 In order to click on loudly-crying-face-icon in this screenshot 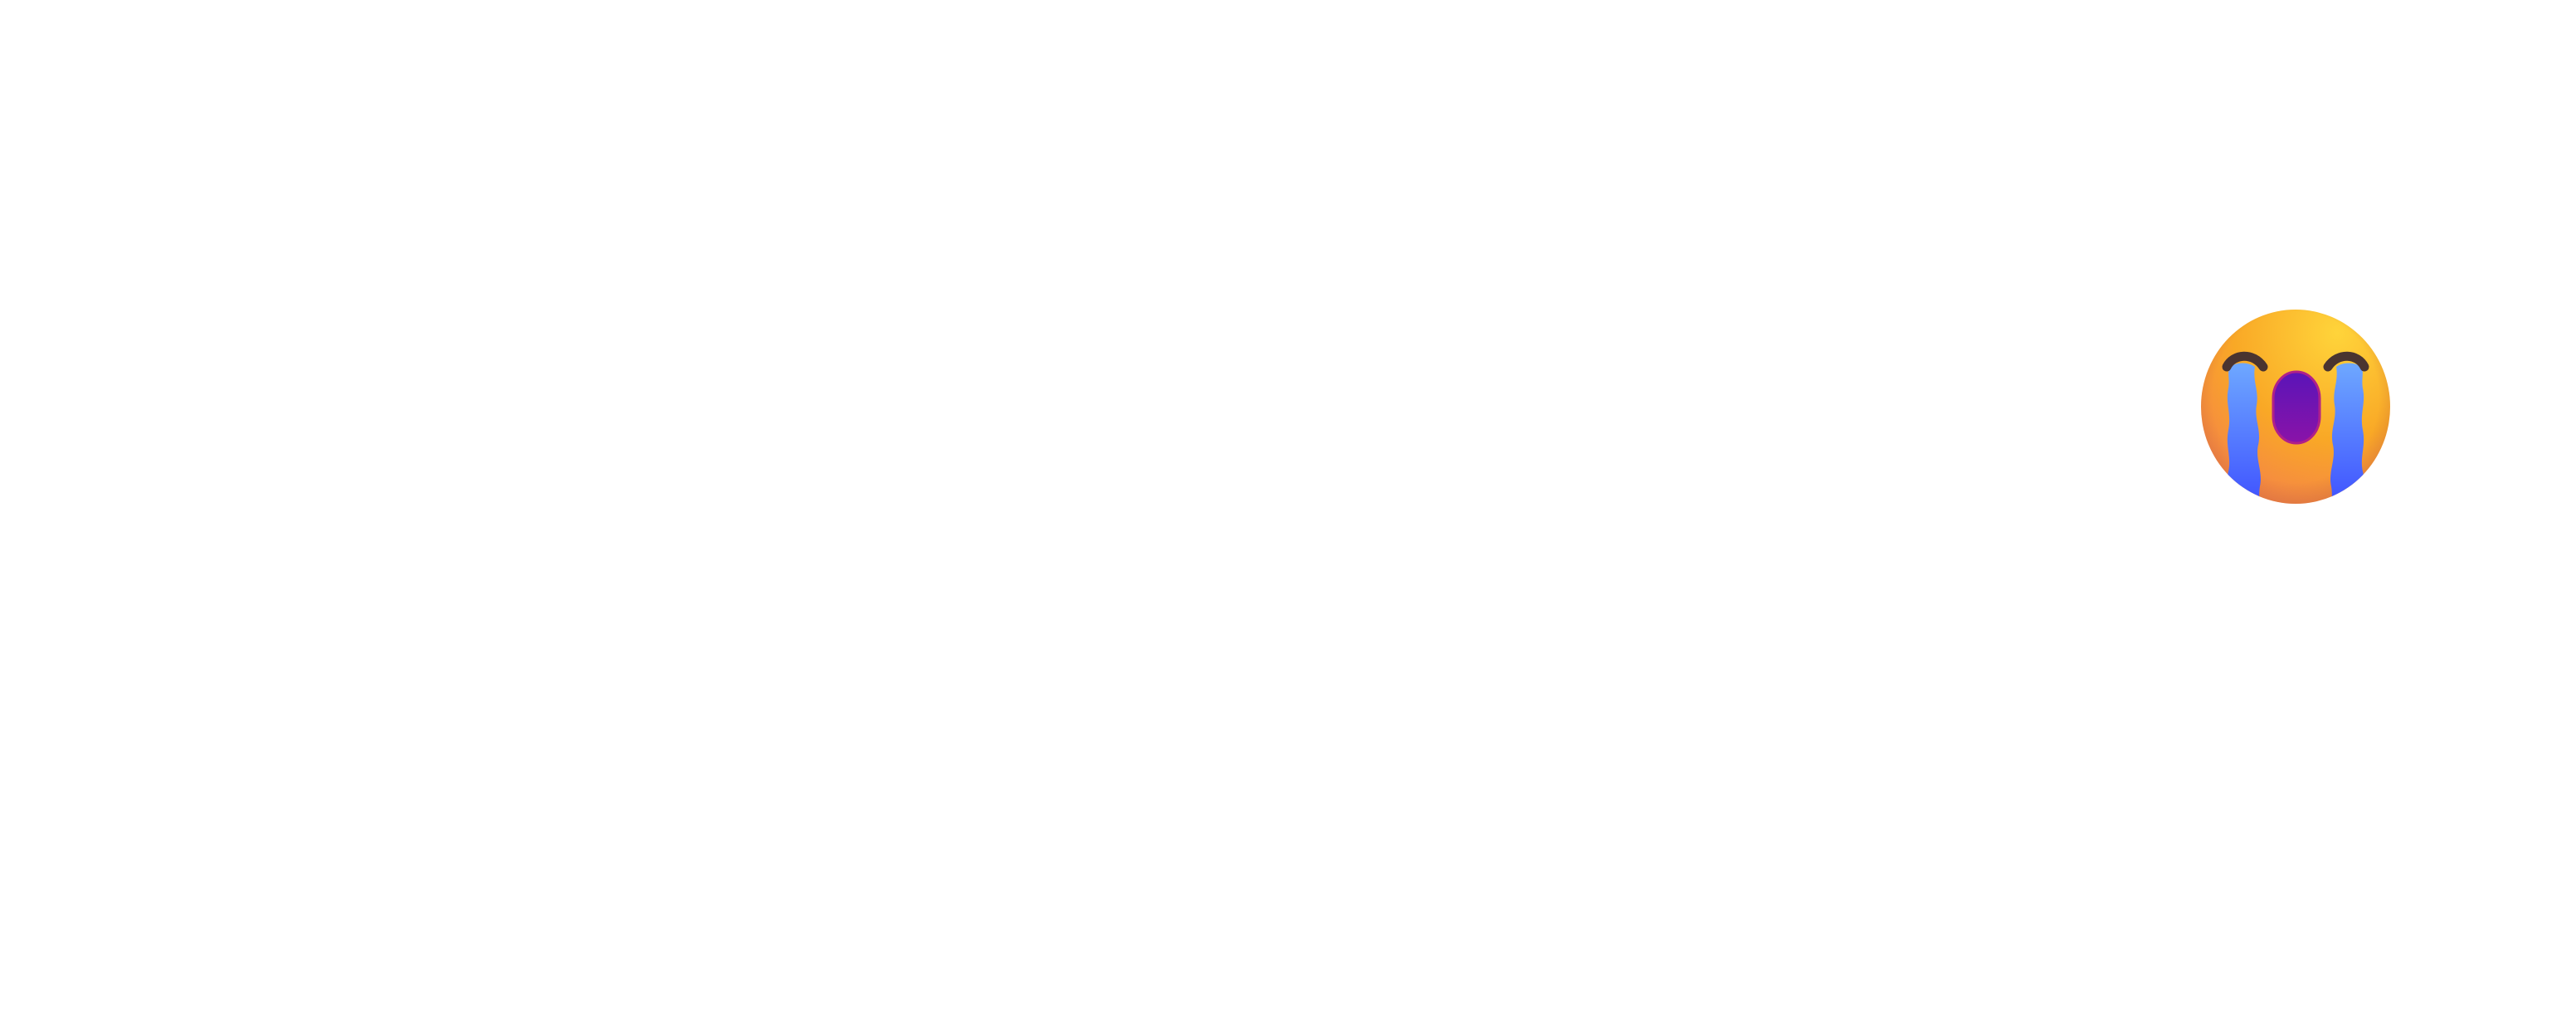, I will do `click(2295, 407)`.